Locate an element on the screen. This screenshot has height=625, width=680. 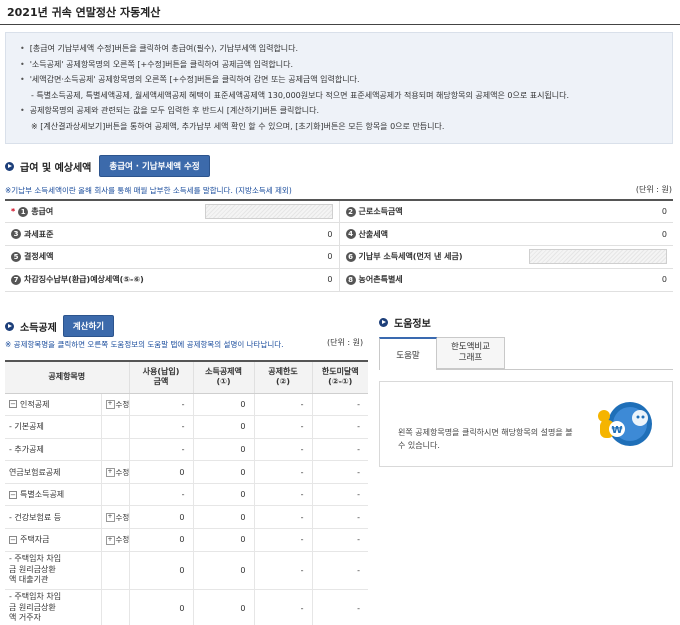
circled-number: 5 is located at coordinates (16, 256).